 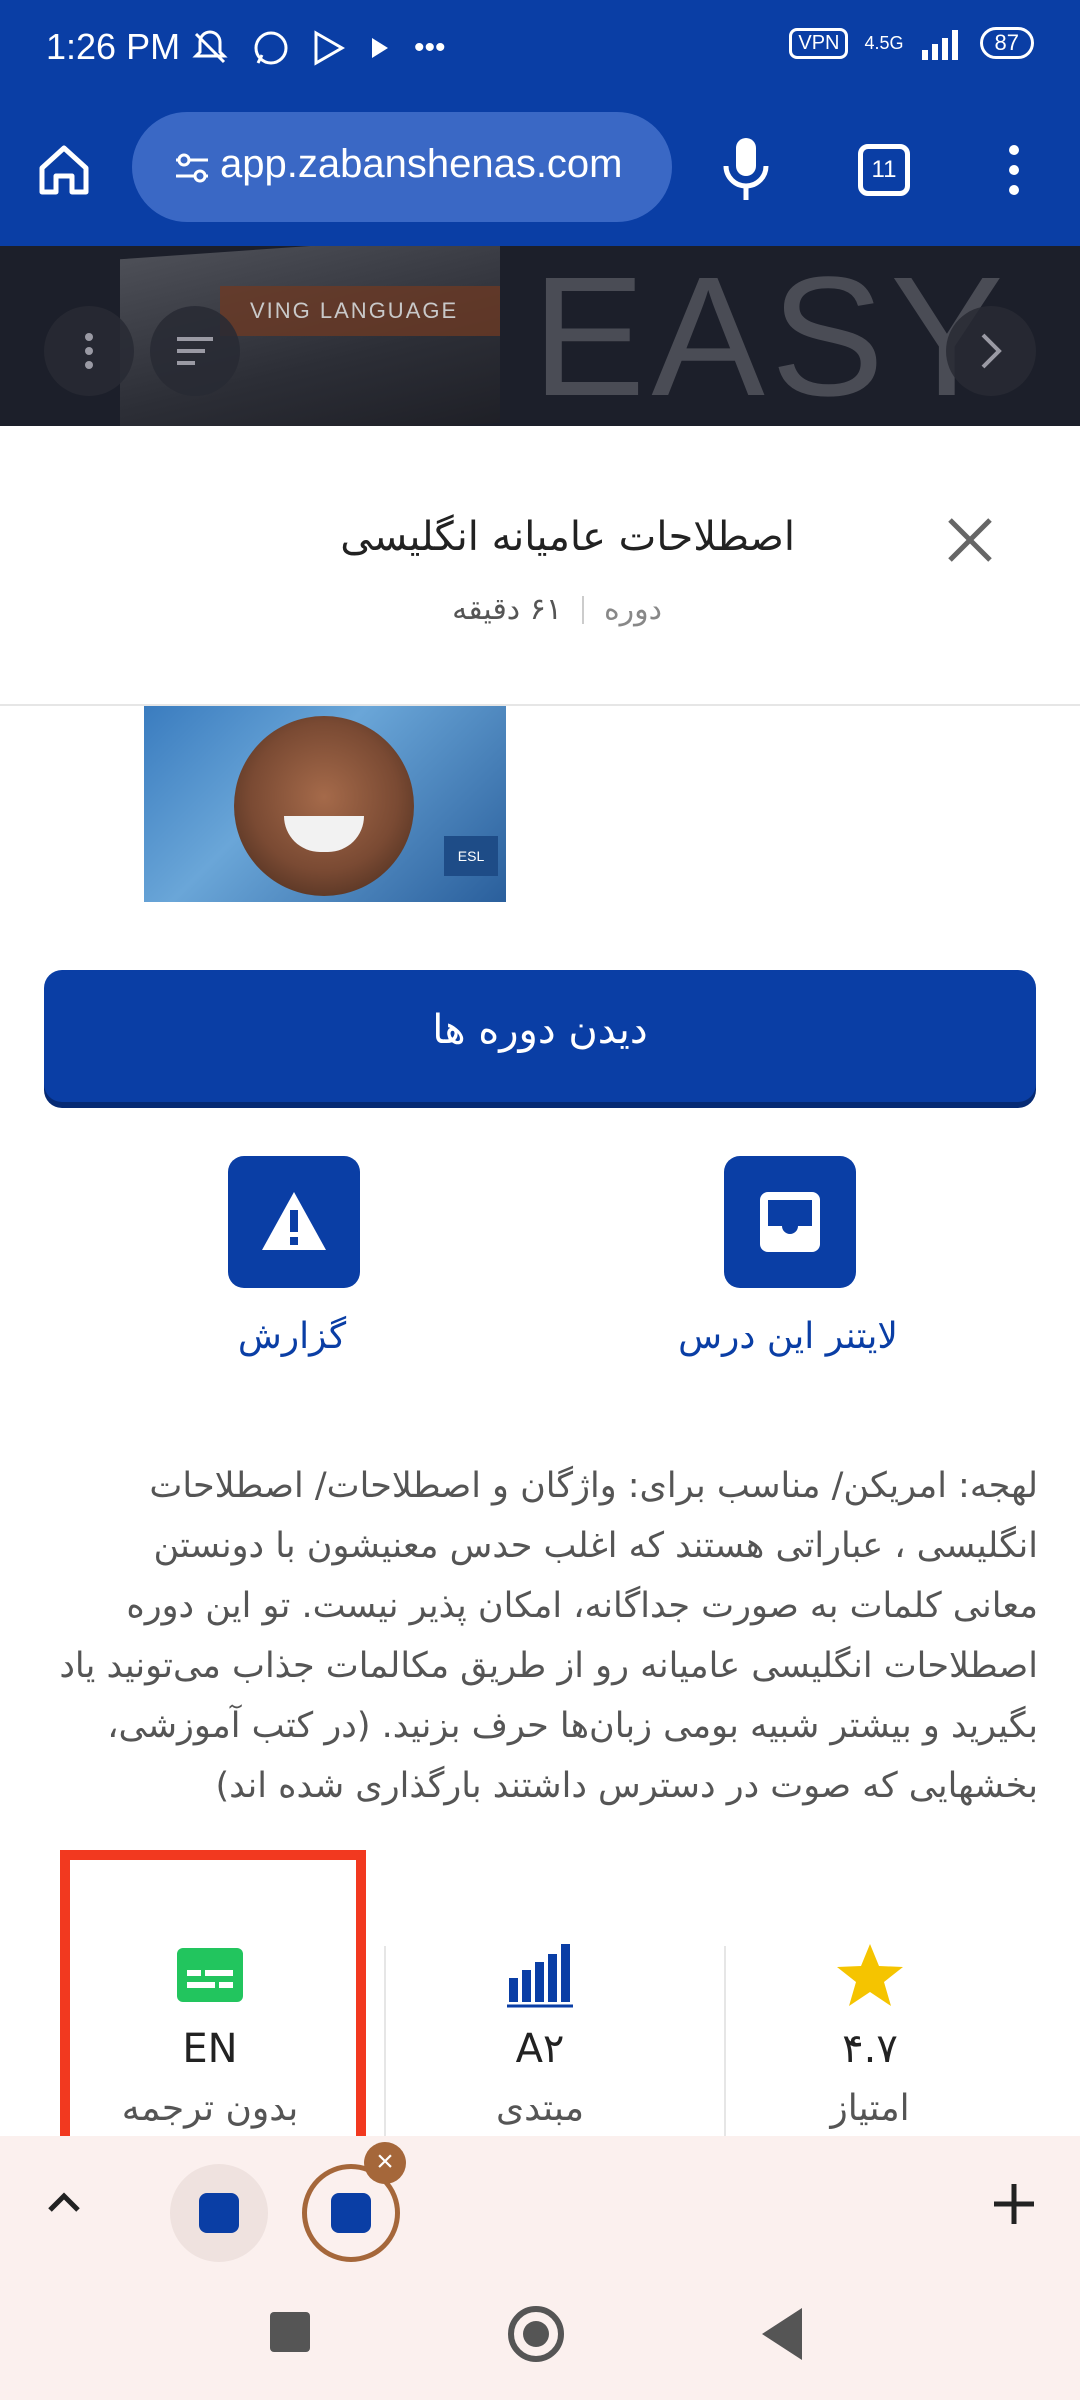 I want to click on mic-icon, so click(x=746, y=169).